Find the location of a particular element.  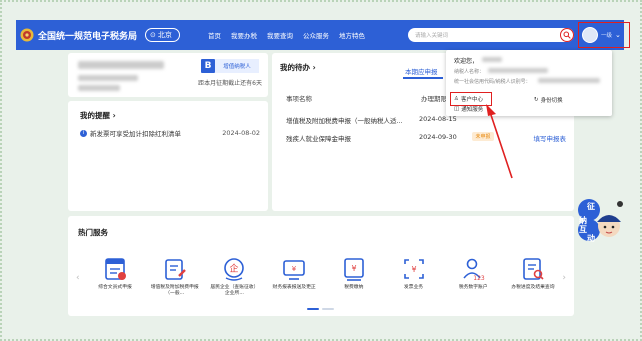

redacted-tax-id is located at coordinates (108, 78).